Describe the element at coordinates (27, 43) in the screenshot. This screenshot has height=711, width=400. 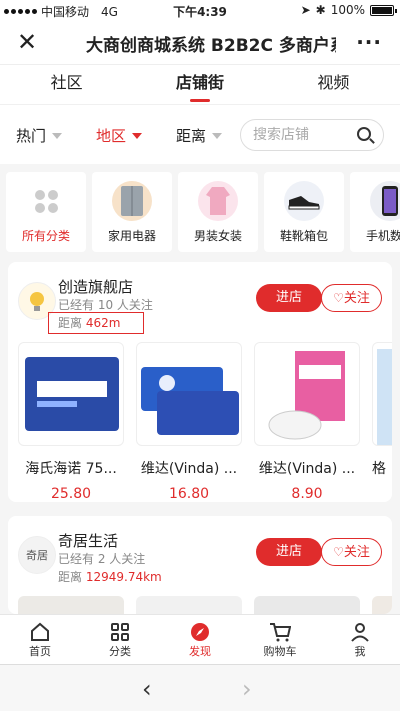
I see `close-icon: ✕` at that location.